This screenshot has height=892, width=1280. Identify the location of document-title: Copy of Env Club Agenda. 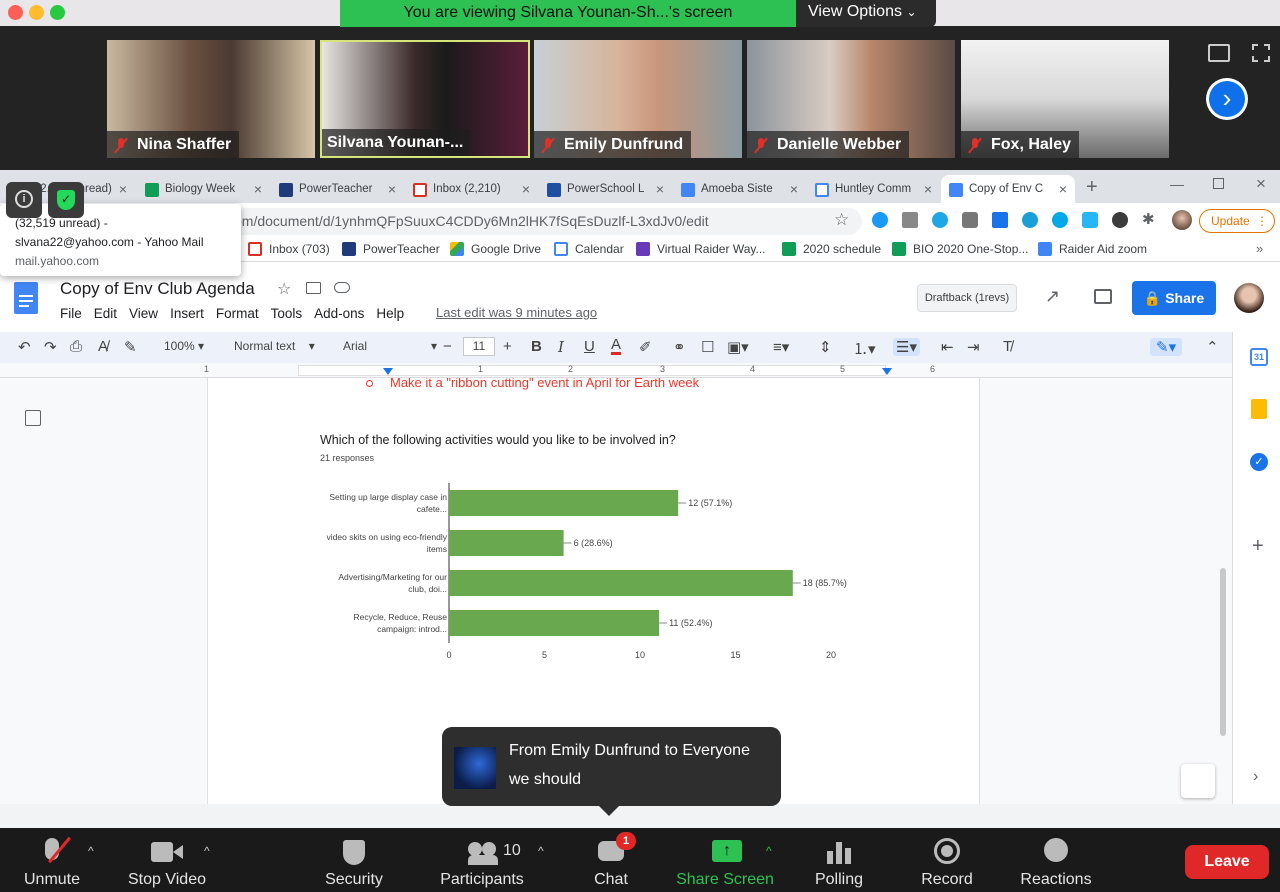
(157, 289).